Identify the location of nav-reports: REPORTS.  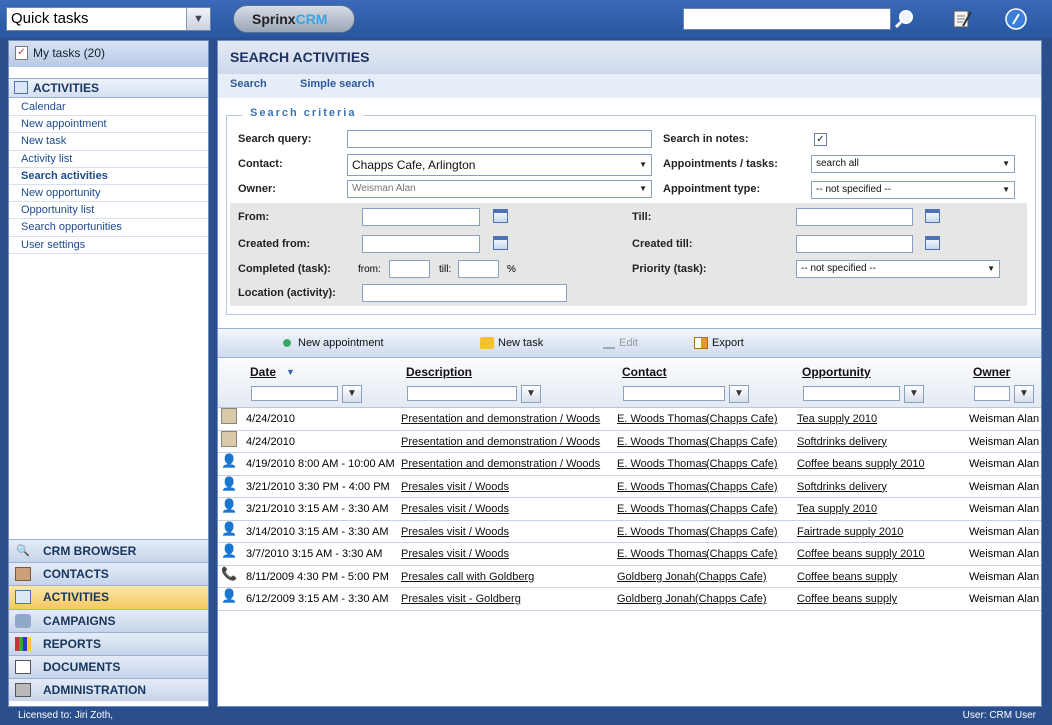
(108, 643).